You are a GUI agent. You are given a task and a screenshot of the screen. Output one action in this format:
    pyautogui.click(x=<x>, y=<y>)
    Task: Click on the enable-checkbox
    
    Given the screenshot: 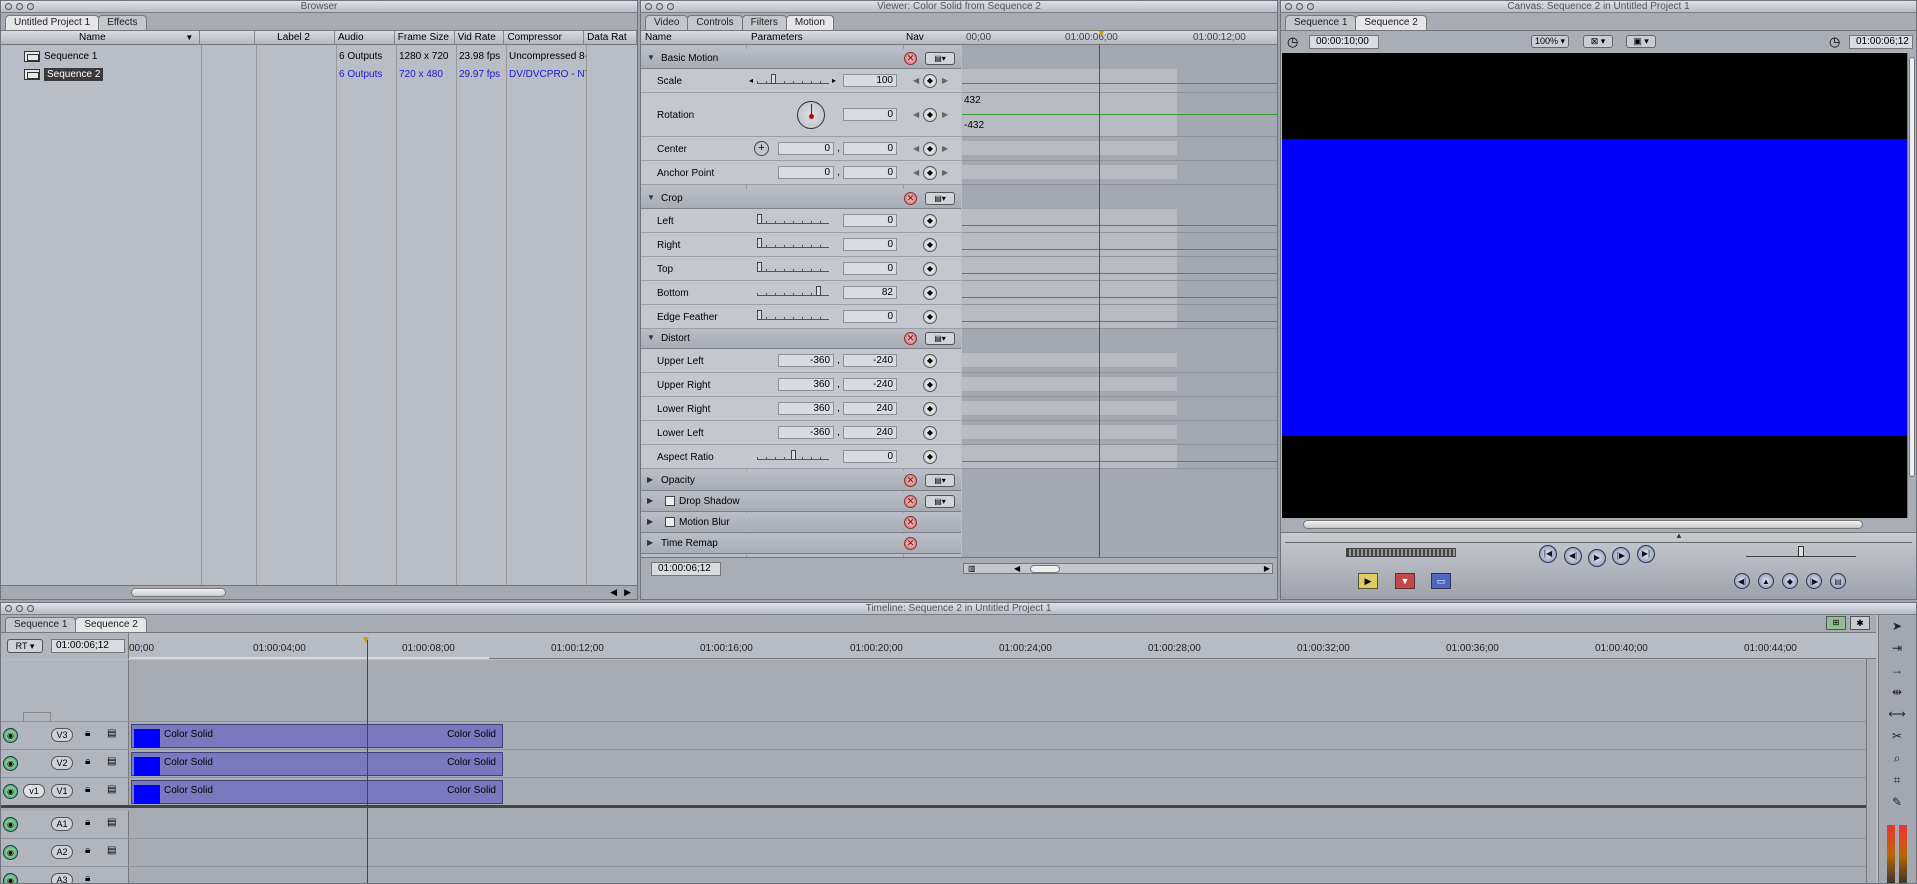 What is the action you would take?
    pyautogui.click(x=670, y=501)
    